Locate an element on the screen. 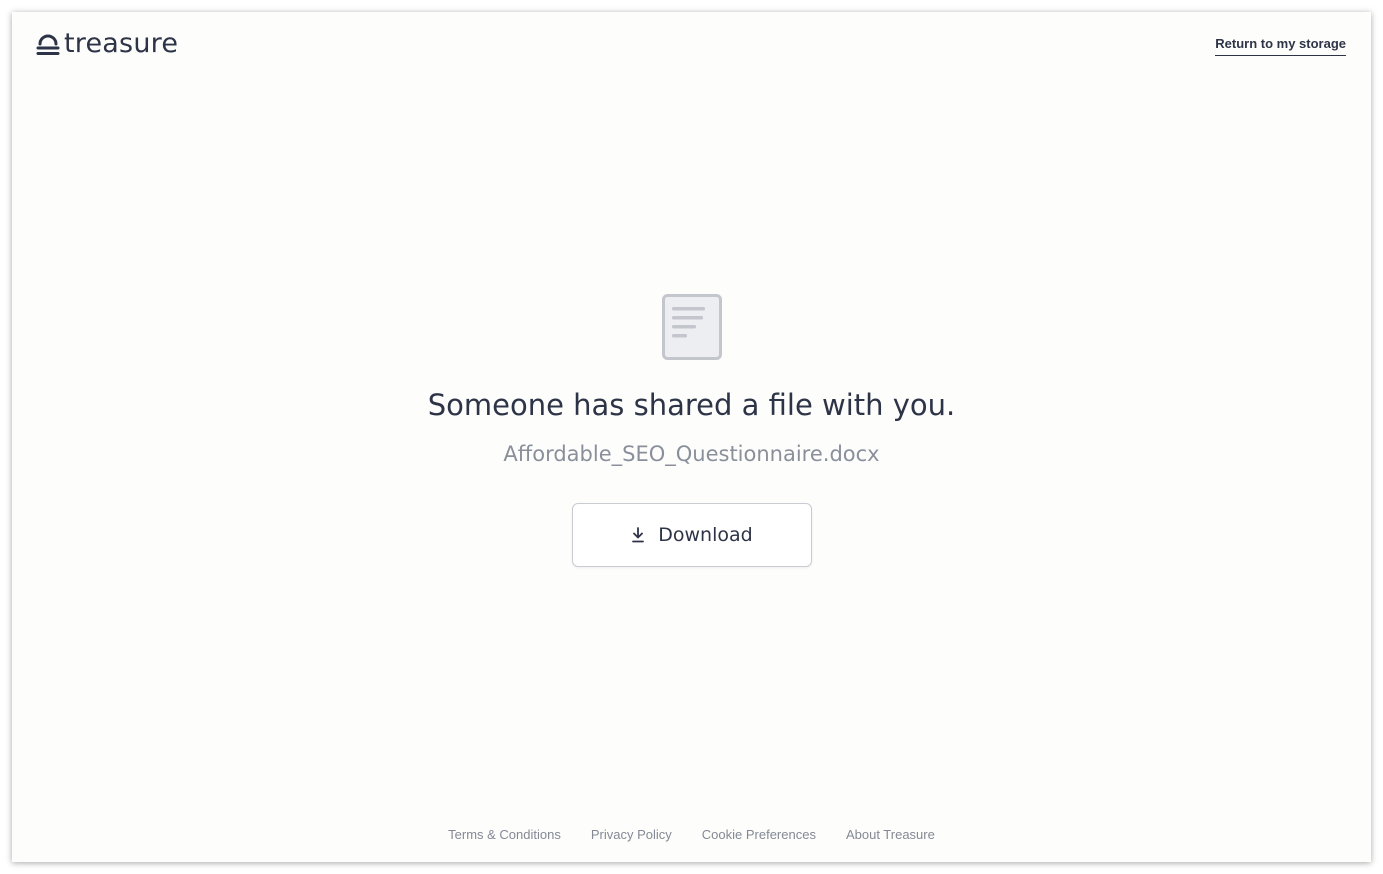  download-icon is located at coordinates (638, 535).